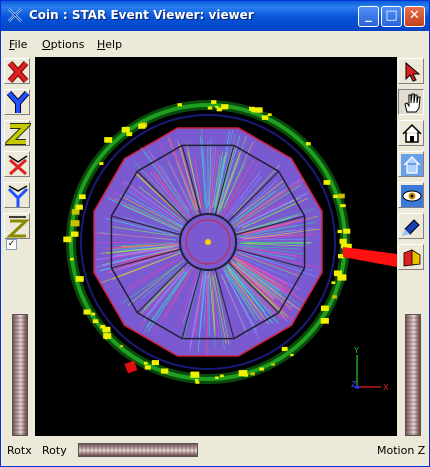  I want to click on x-axis-reverse-icon, so click(18, 165).